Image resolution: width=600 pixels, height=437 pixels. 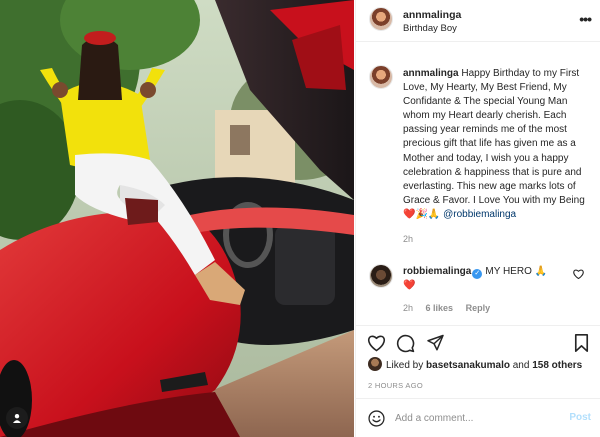 What do you see at coordinates (521, 365) in the screenshot?
I see `likes-middle: and` at bounding box center [521, 365].